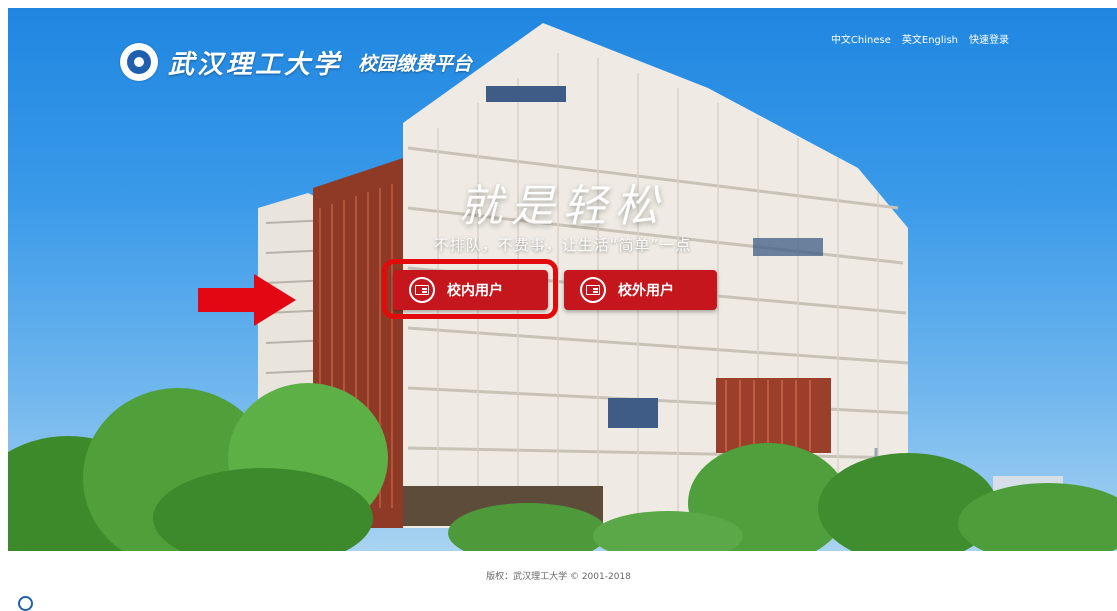 The image size is (1117, 611). I want to click on inner-user-label: 校内用户, so click(475, 291).